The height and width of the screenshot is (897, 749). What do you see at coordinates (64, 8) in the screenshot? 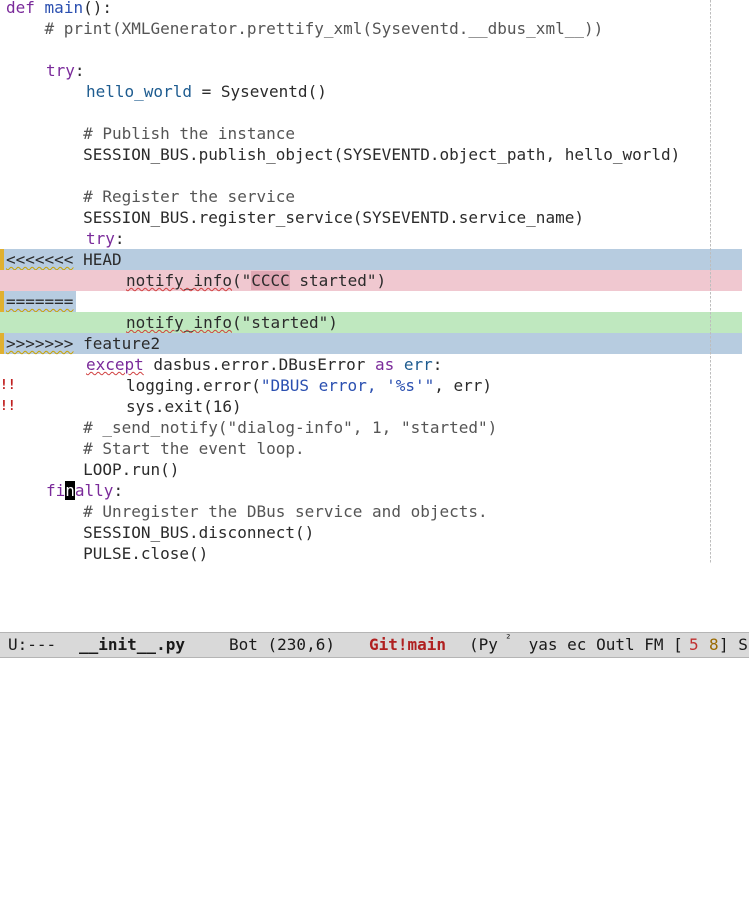
I see `function-name: main` at bounding box center [64, 8].